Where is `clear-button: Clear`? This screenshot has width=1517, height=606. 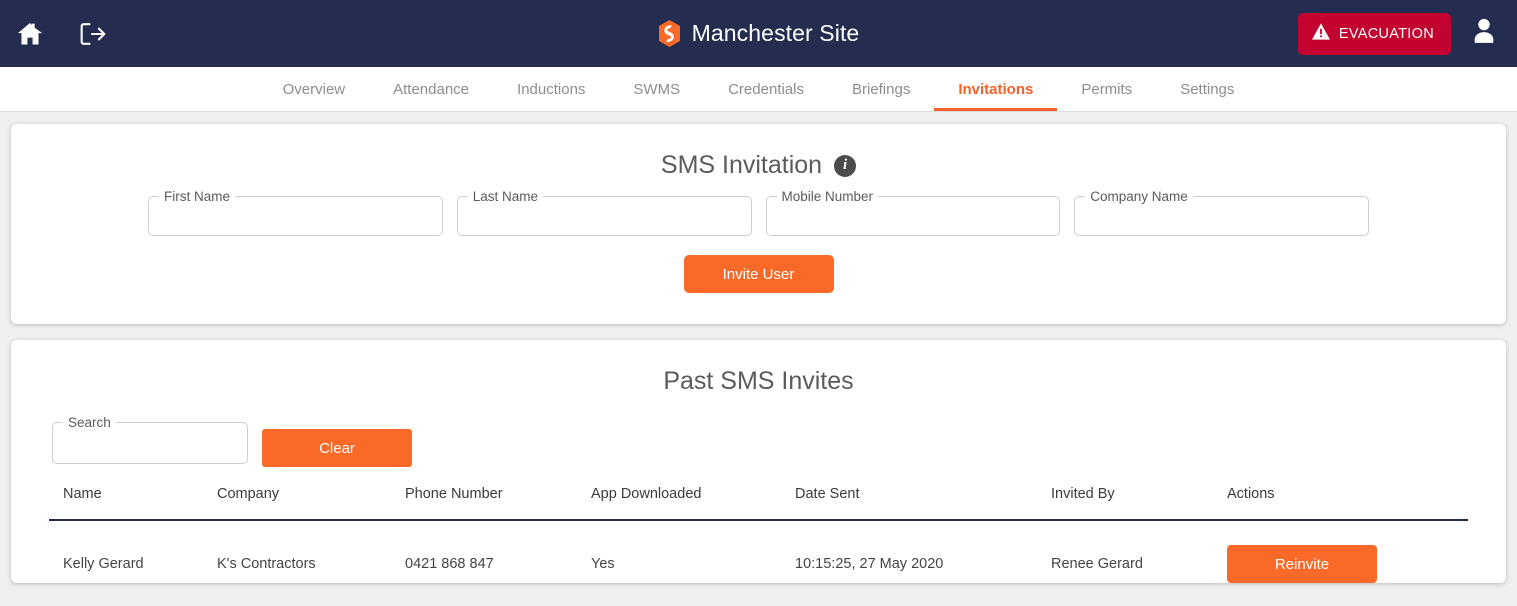 clear-button: Clear is located at coordinates (337, 448).